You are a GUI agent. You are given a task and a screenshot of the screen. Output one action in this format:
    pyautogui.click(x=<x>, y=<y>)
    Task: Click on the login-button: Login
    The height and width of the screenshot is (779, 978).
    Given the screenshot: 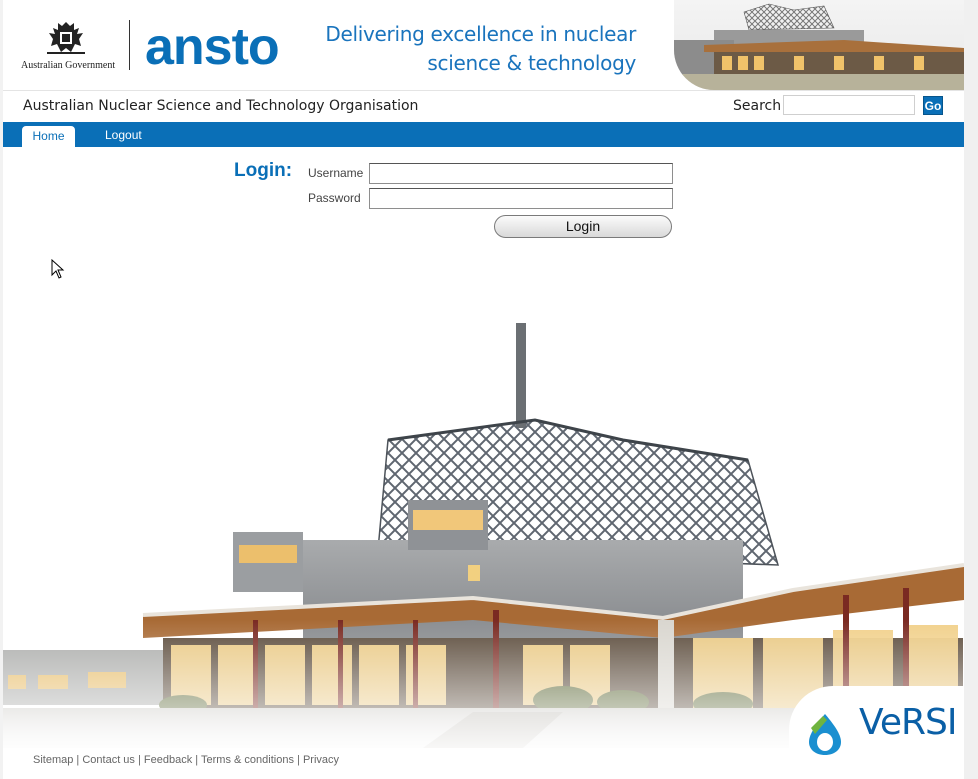 What is the action you would take?
    pyautogui.click(x=583, y=226)
    